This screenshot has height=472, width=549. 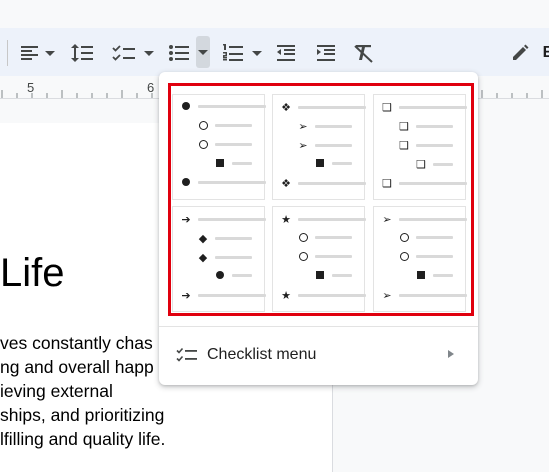 I want to click on decrease-indent-icon, so click(x=286, y=53).